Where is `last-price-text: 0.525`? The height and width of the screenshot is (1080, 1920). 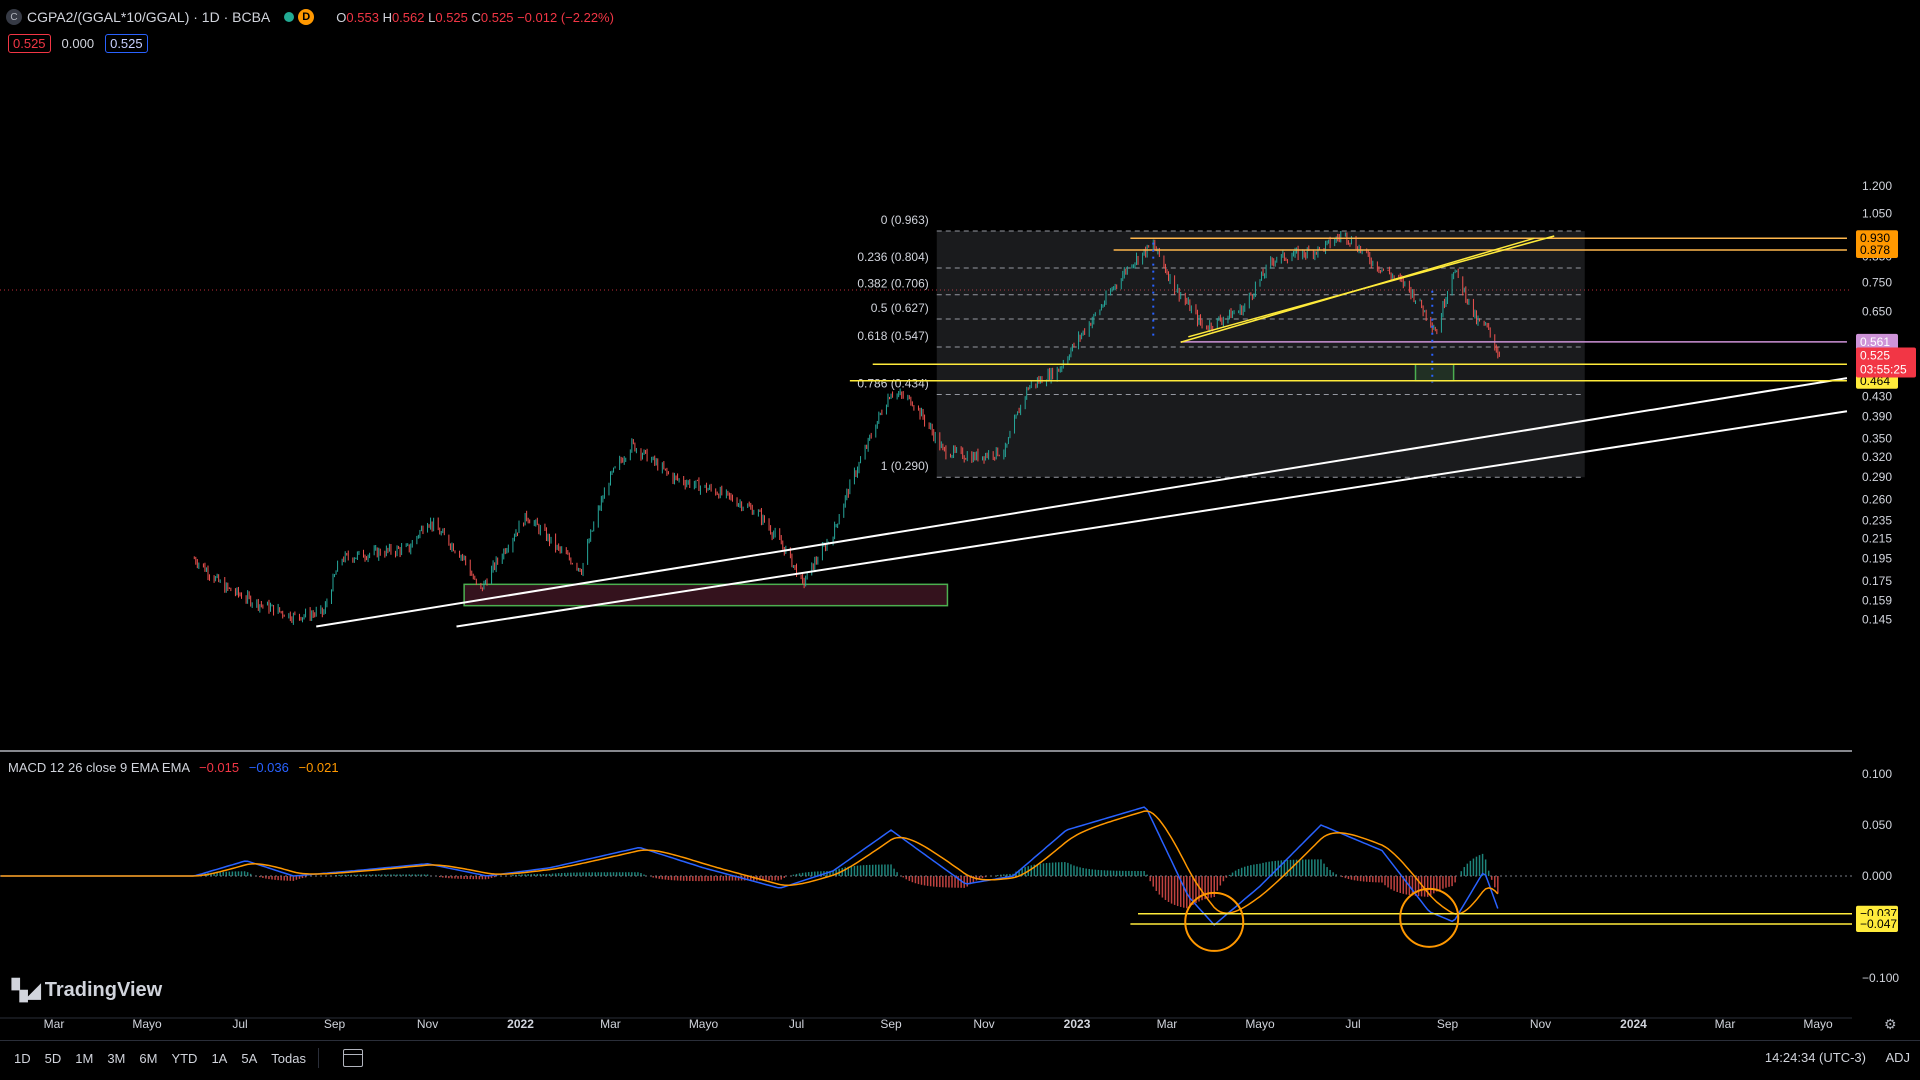 last-price-text: 0.525 is located at coordinates (1875, 355).